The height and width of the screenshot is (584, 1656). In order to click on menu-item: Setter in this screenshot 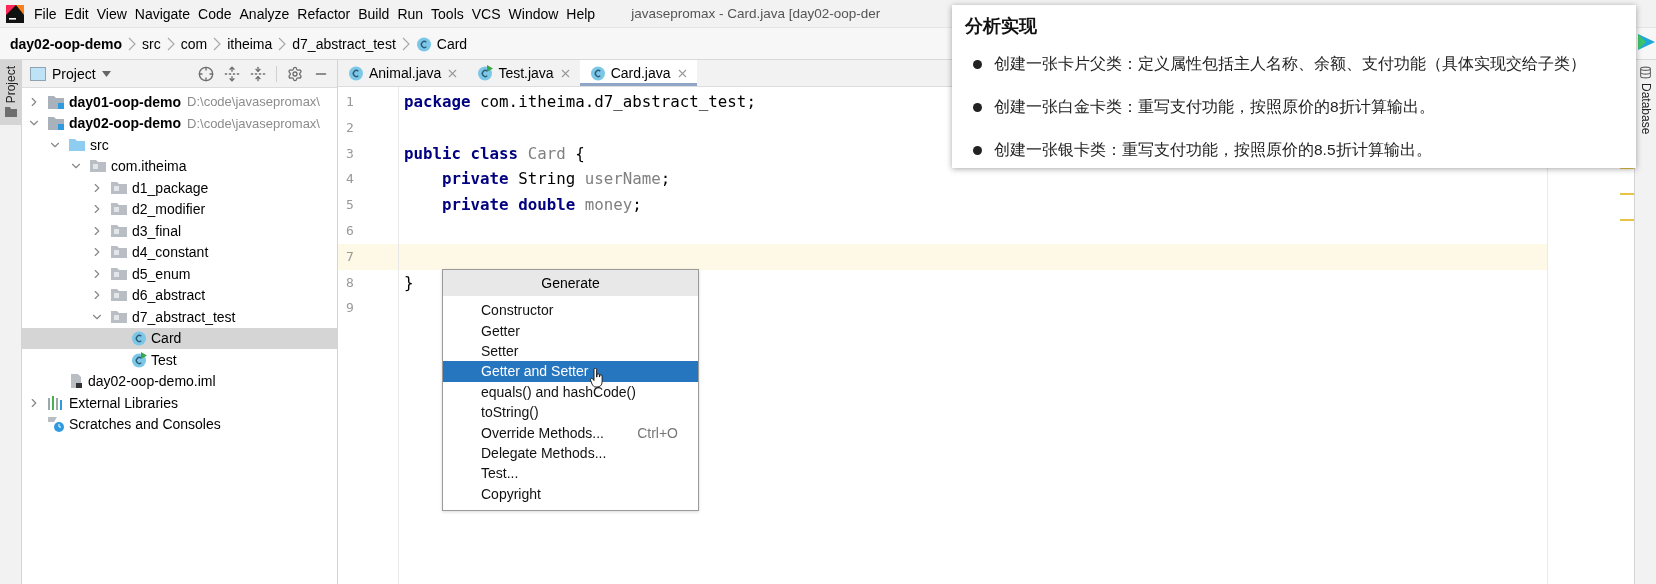, I will do `click(570, 351)`.